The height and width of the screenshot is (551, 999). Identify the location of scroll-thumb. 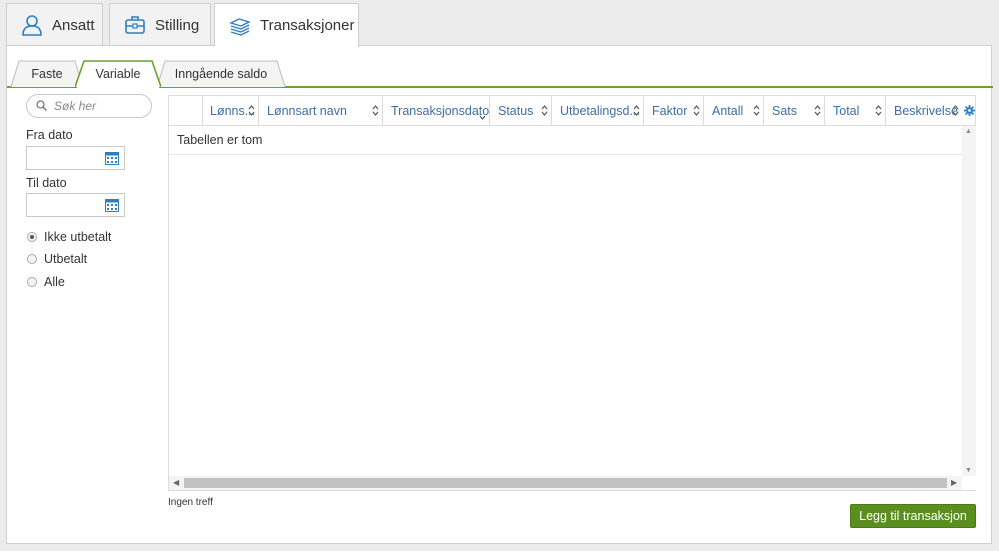
(565, 483).